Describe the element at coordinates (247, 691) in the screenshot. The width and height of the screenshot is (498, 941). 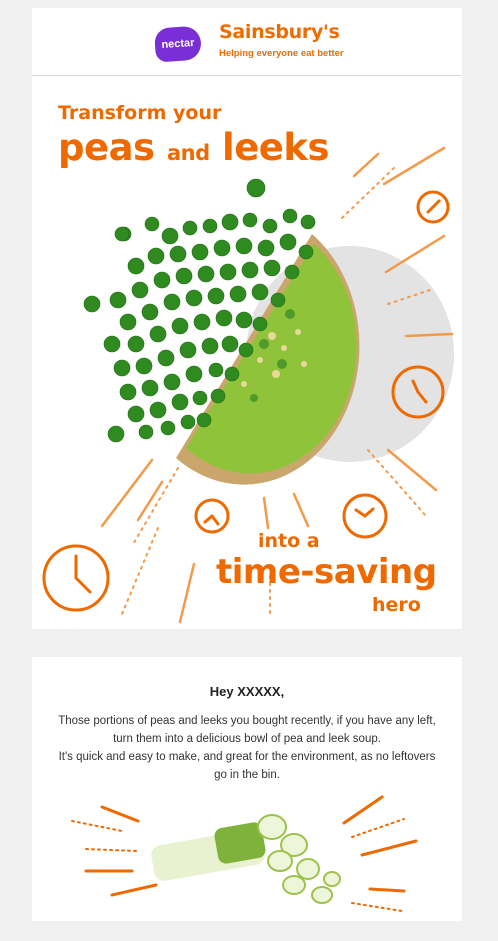
I see `greeting: Hey XXXXX,` at that location.